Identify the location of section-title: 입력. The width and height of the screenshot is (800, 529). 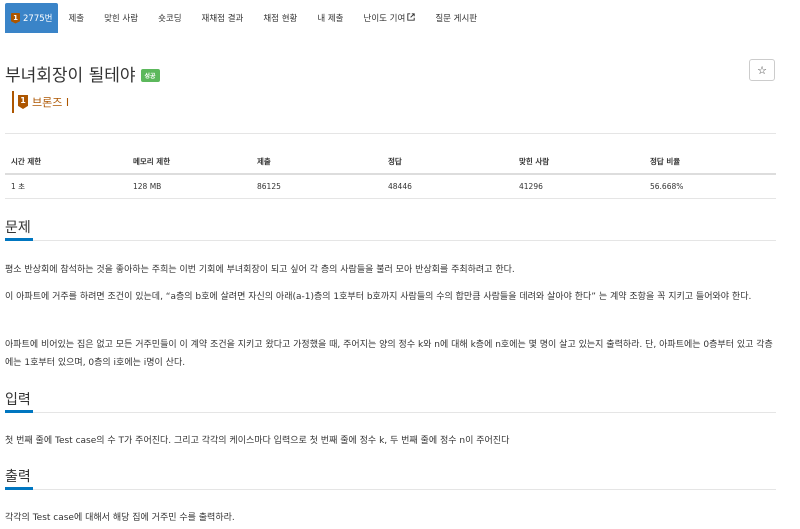
(19, 401).